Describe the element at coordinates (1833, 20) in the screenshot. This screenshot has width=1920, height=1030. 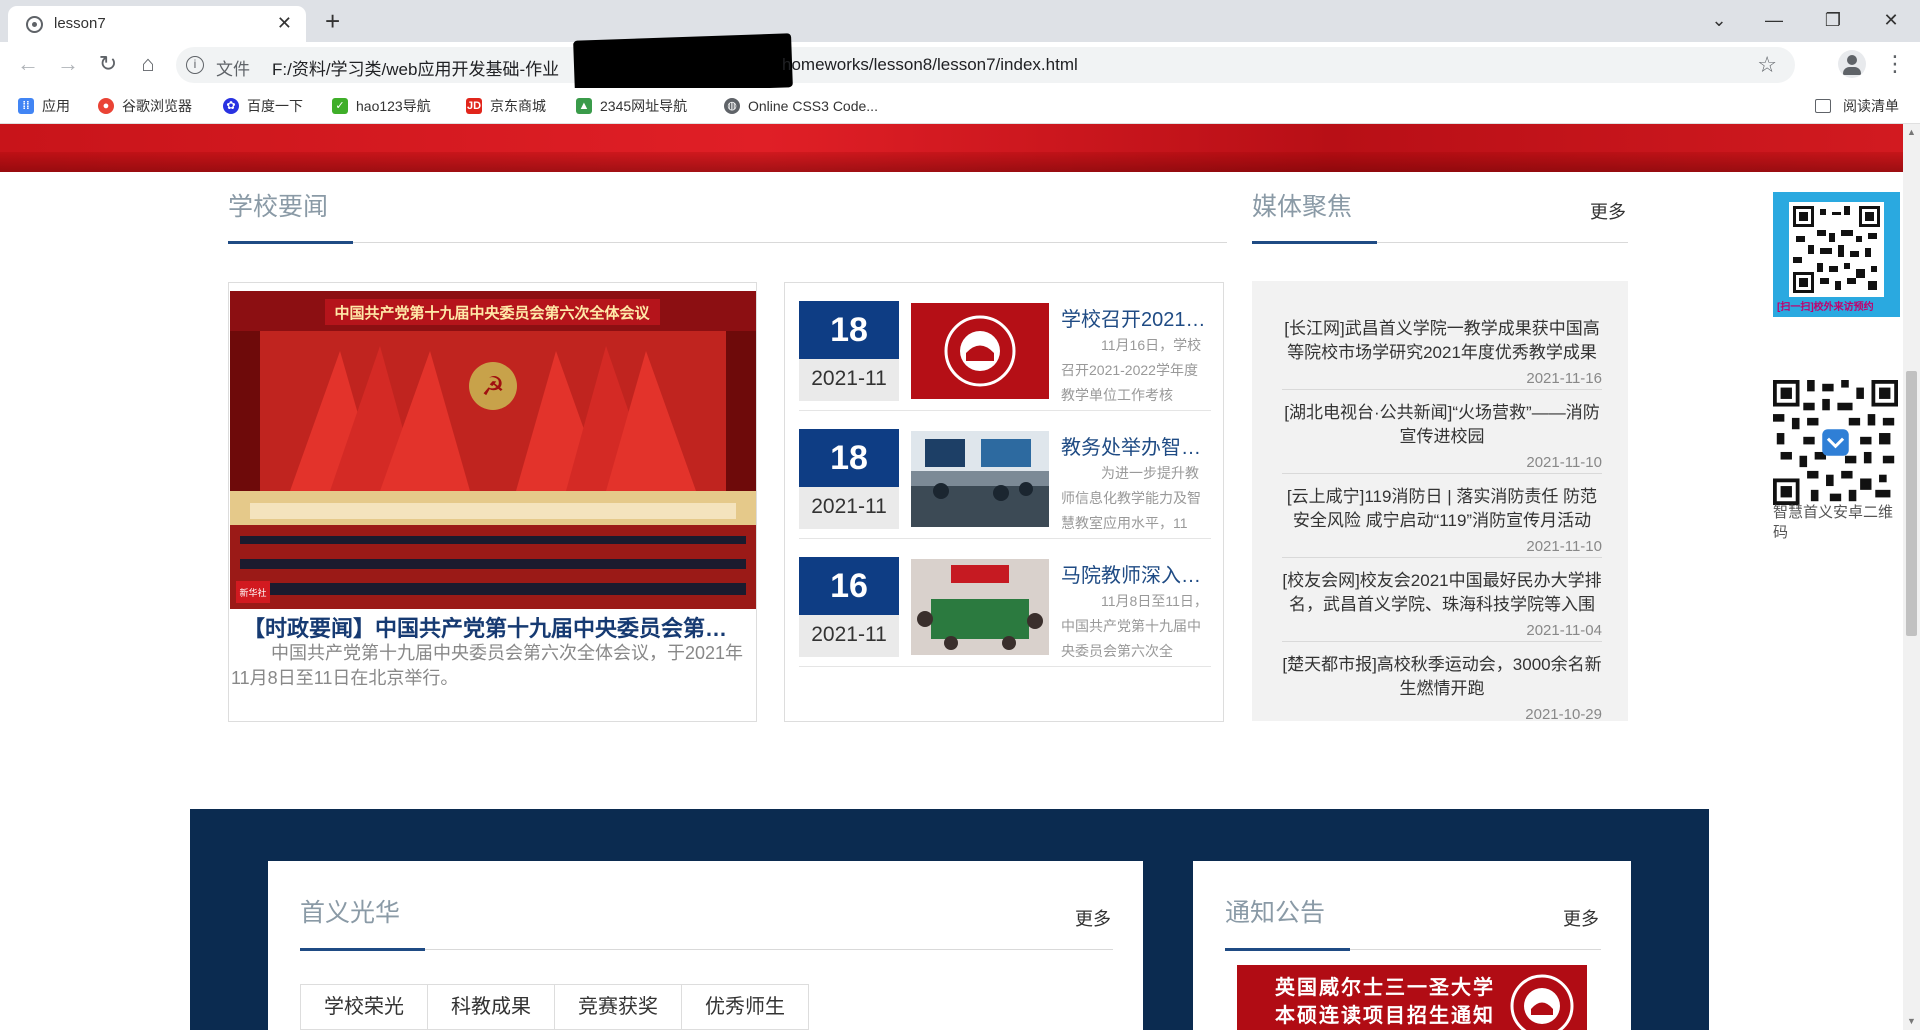
I see `maximize-button: ❐` at that location.